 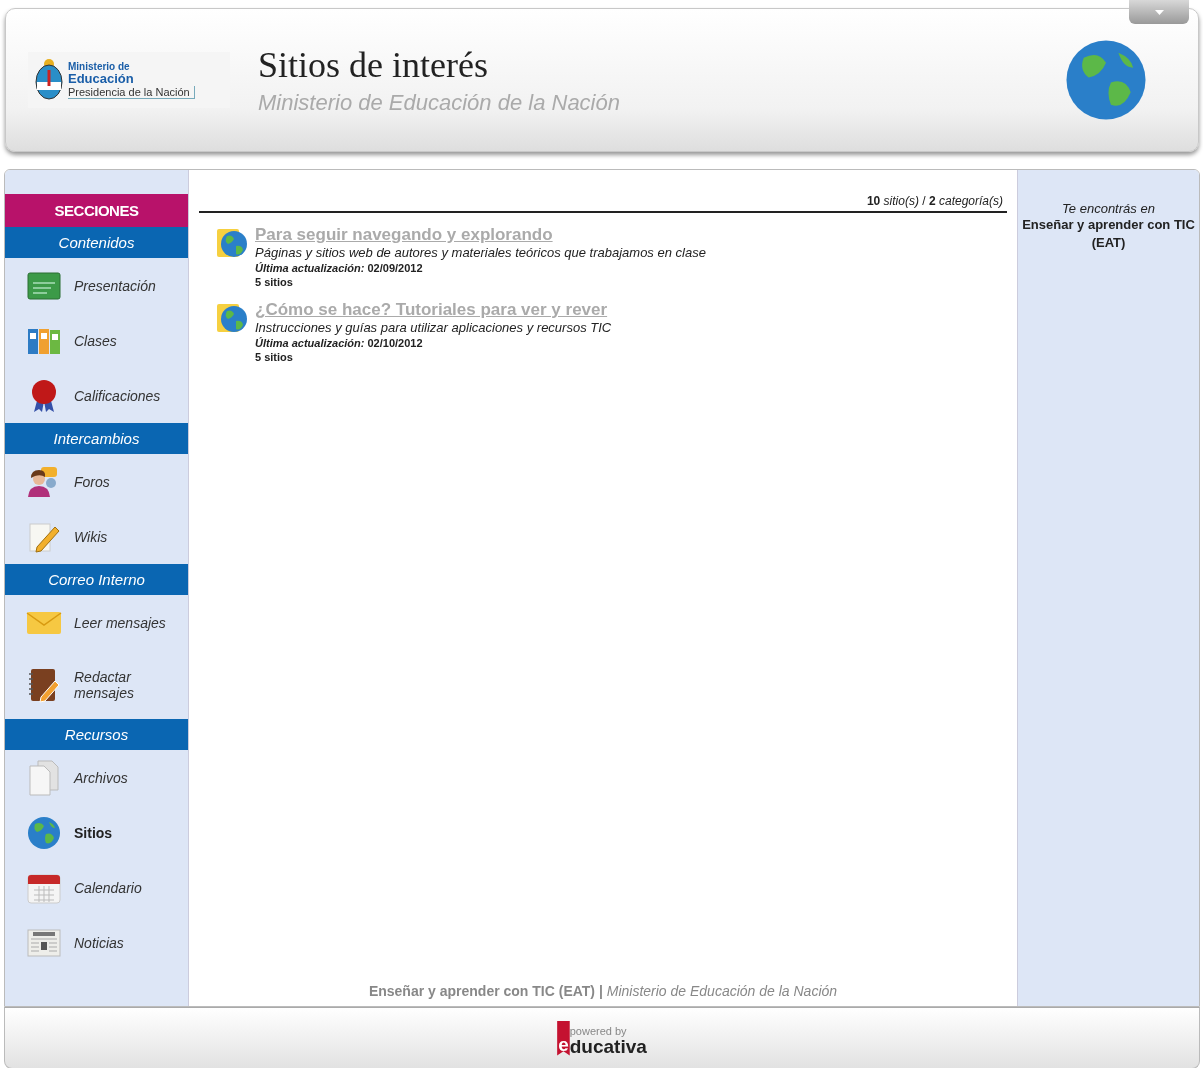 What do you see at coordinates (96, 622) in the screenshot?
I see `sidebar-item: Leer mensajes` at bounding box center [96, 622].